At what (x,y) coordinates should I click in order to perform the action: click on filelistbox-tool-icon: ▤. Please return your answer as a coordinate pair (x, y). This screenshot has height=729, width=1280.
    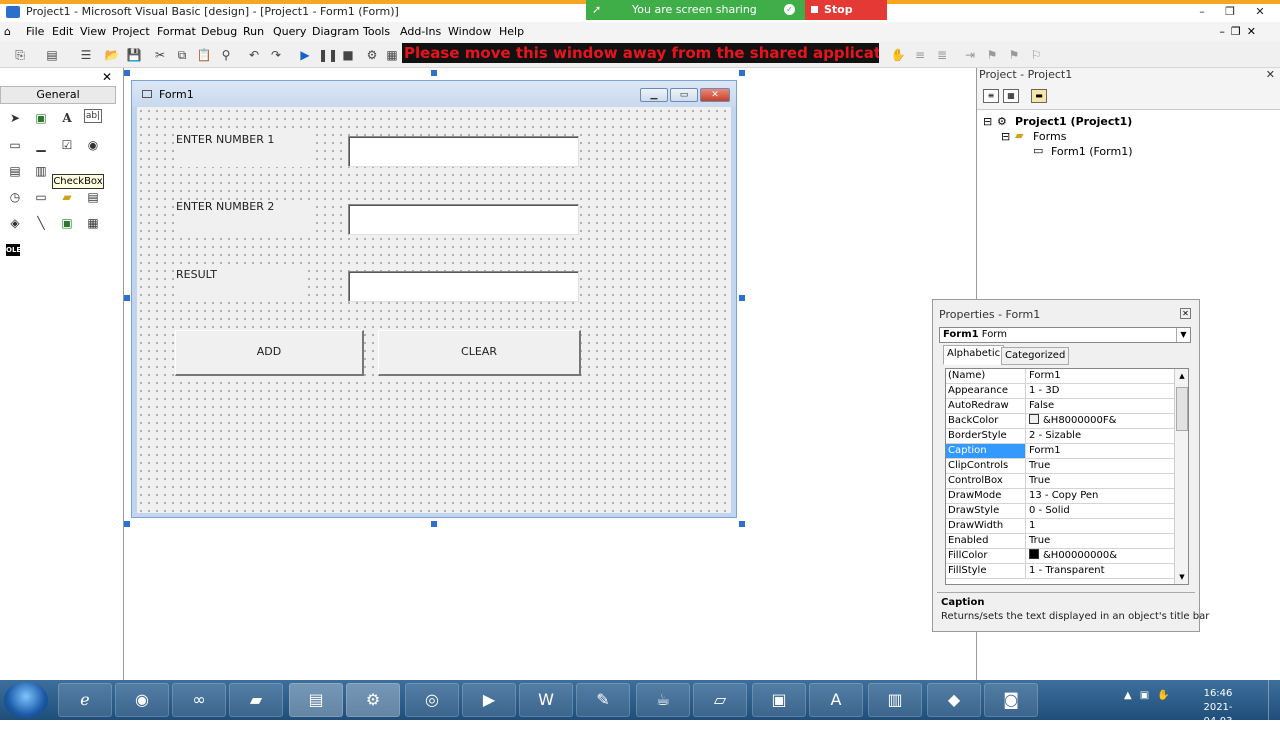
    Looking at the image, I should click on (93, 197).